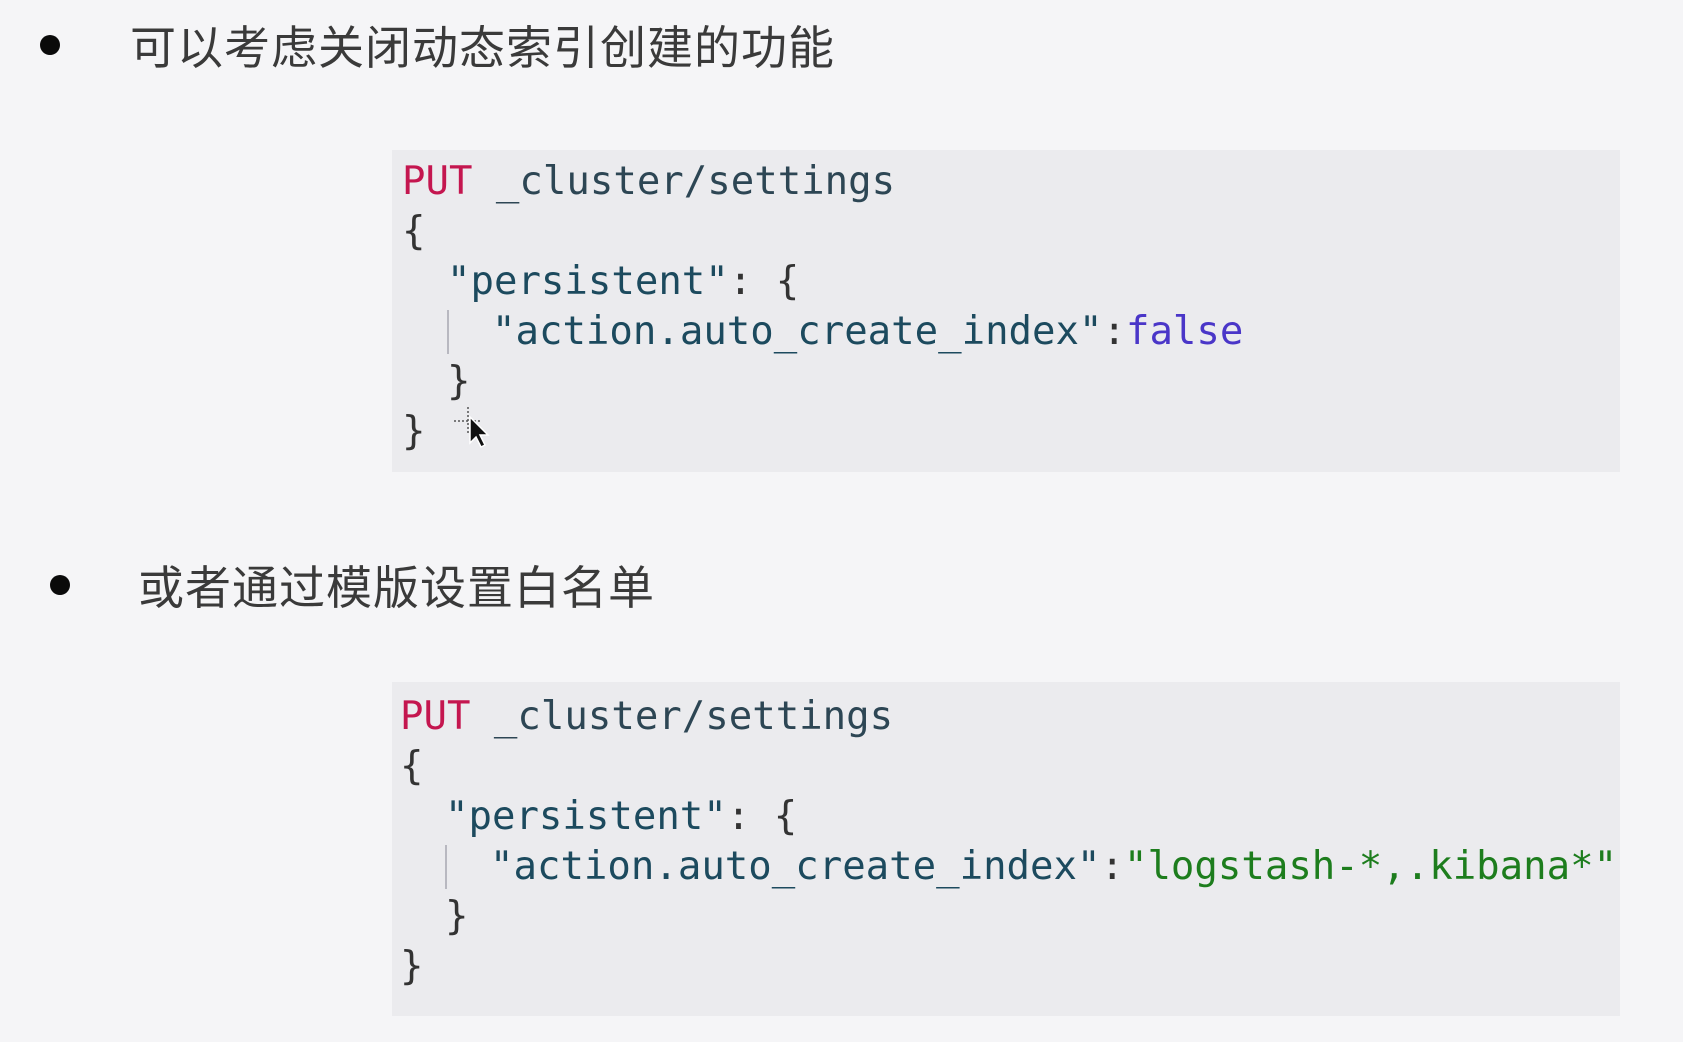  What do you see at coordinates (472, 428) in the screenshot?
I see `move-pointer-icon` at bounding box center [472, 428].